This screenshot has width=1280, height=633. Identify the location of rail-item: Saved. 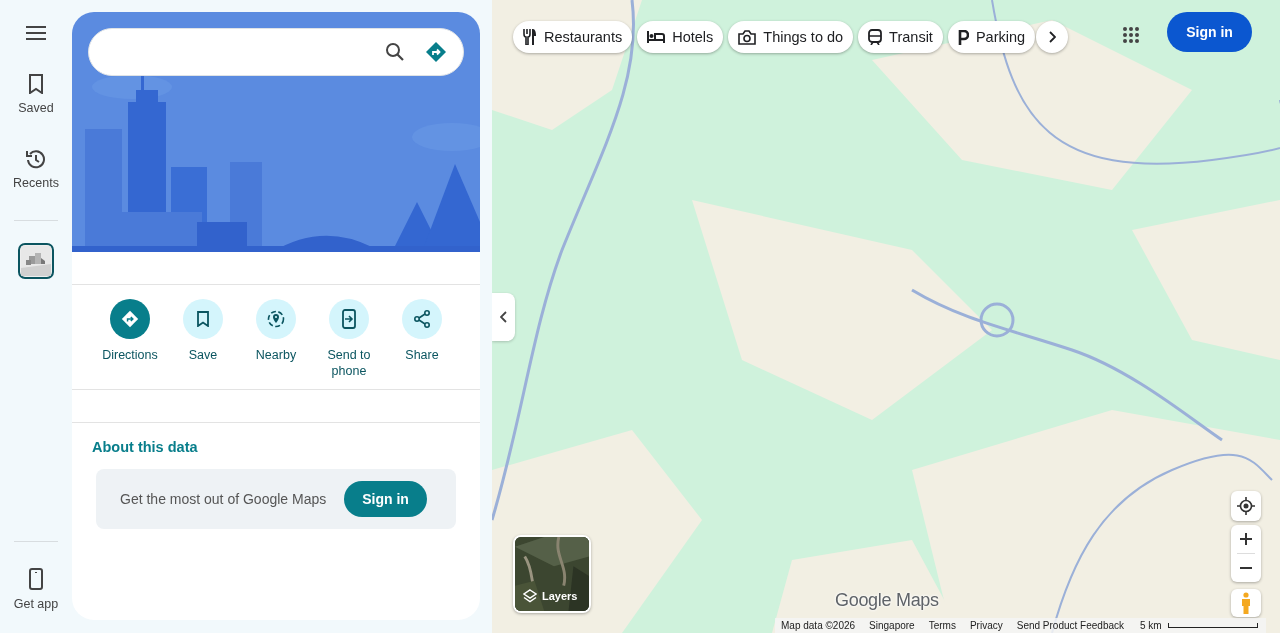
(36, 94).